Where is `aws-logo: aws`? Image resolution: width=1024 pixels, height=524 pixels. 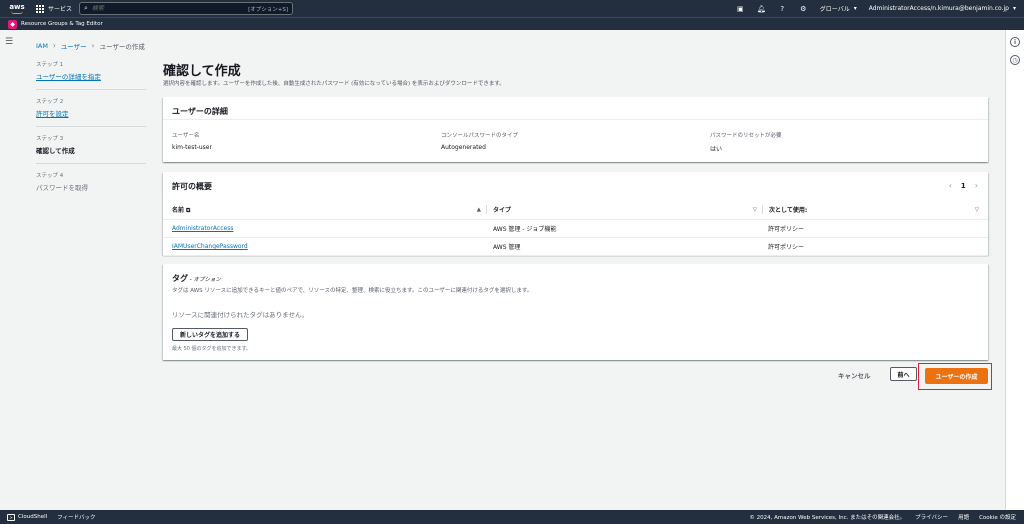
aws-logo: aws is located at coordinates (17, 8).